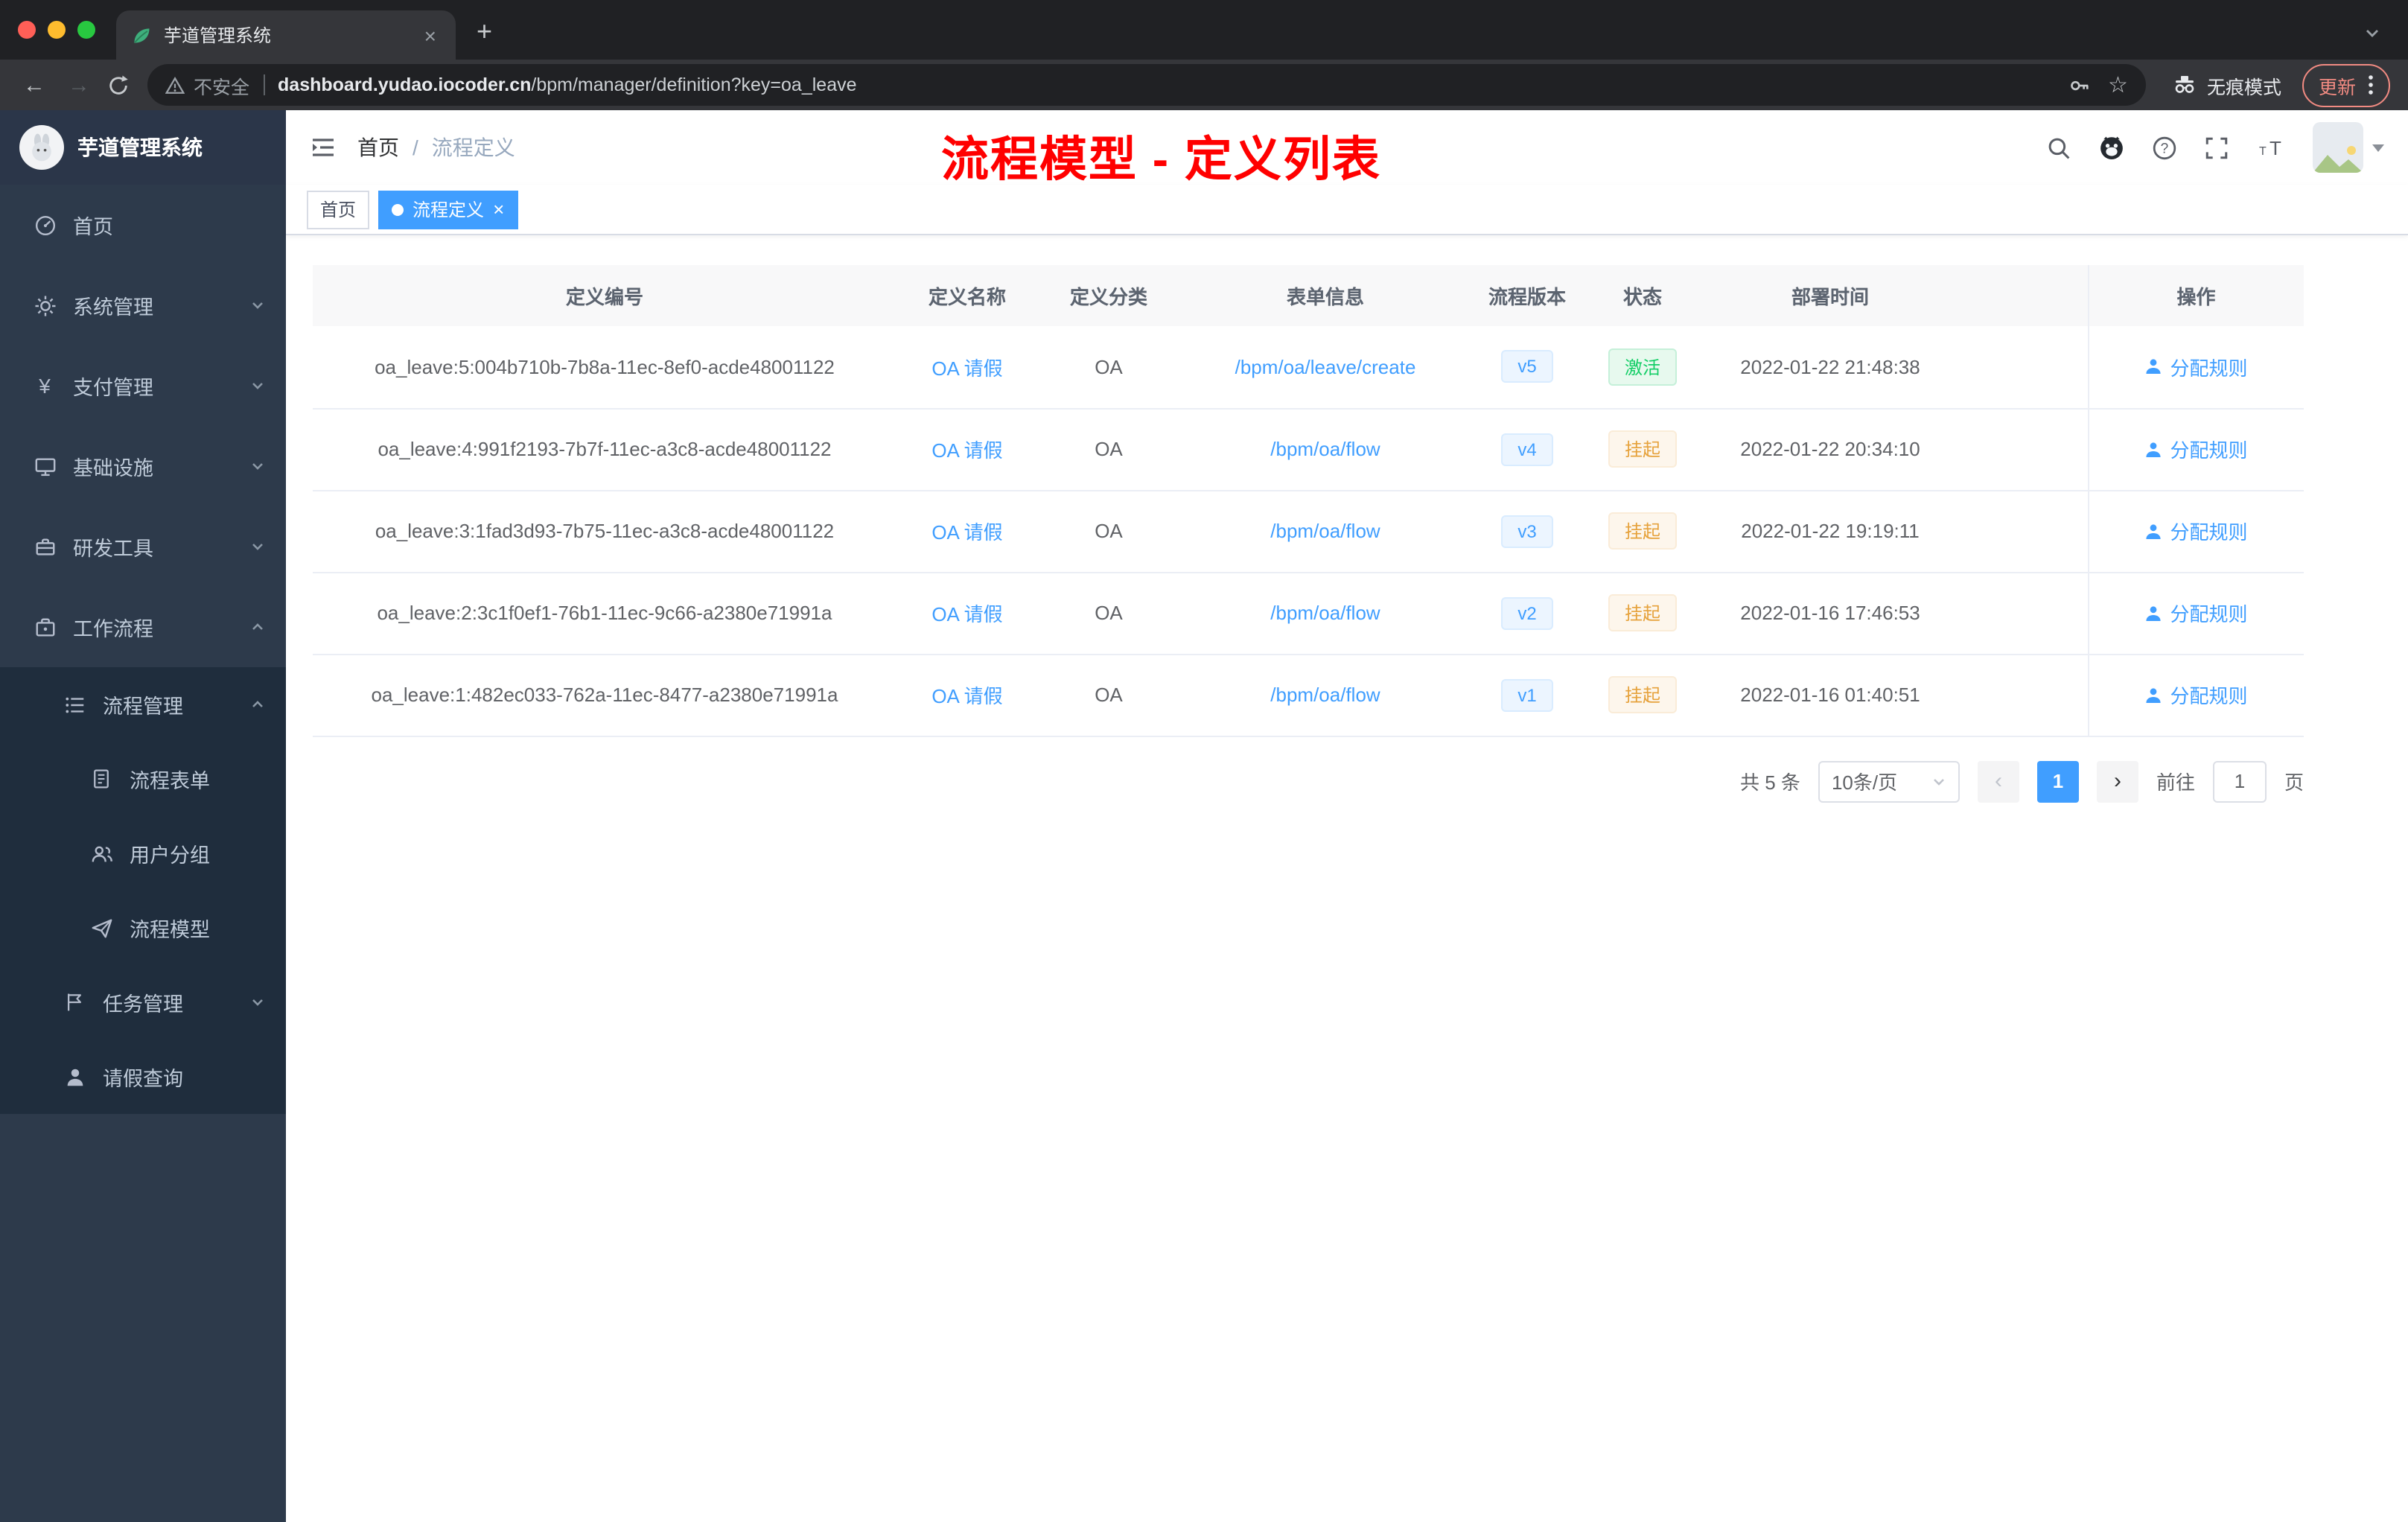 The width and height of the screenshot is (2408, 1522). What do you see at coordinates (2117, 781) in the screenshot?
I see `next-page-button: ›` at bounding box center [2117, 781].